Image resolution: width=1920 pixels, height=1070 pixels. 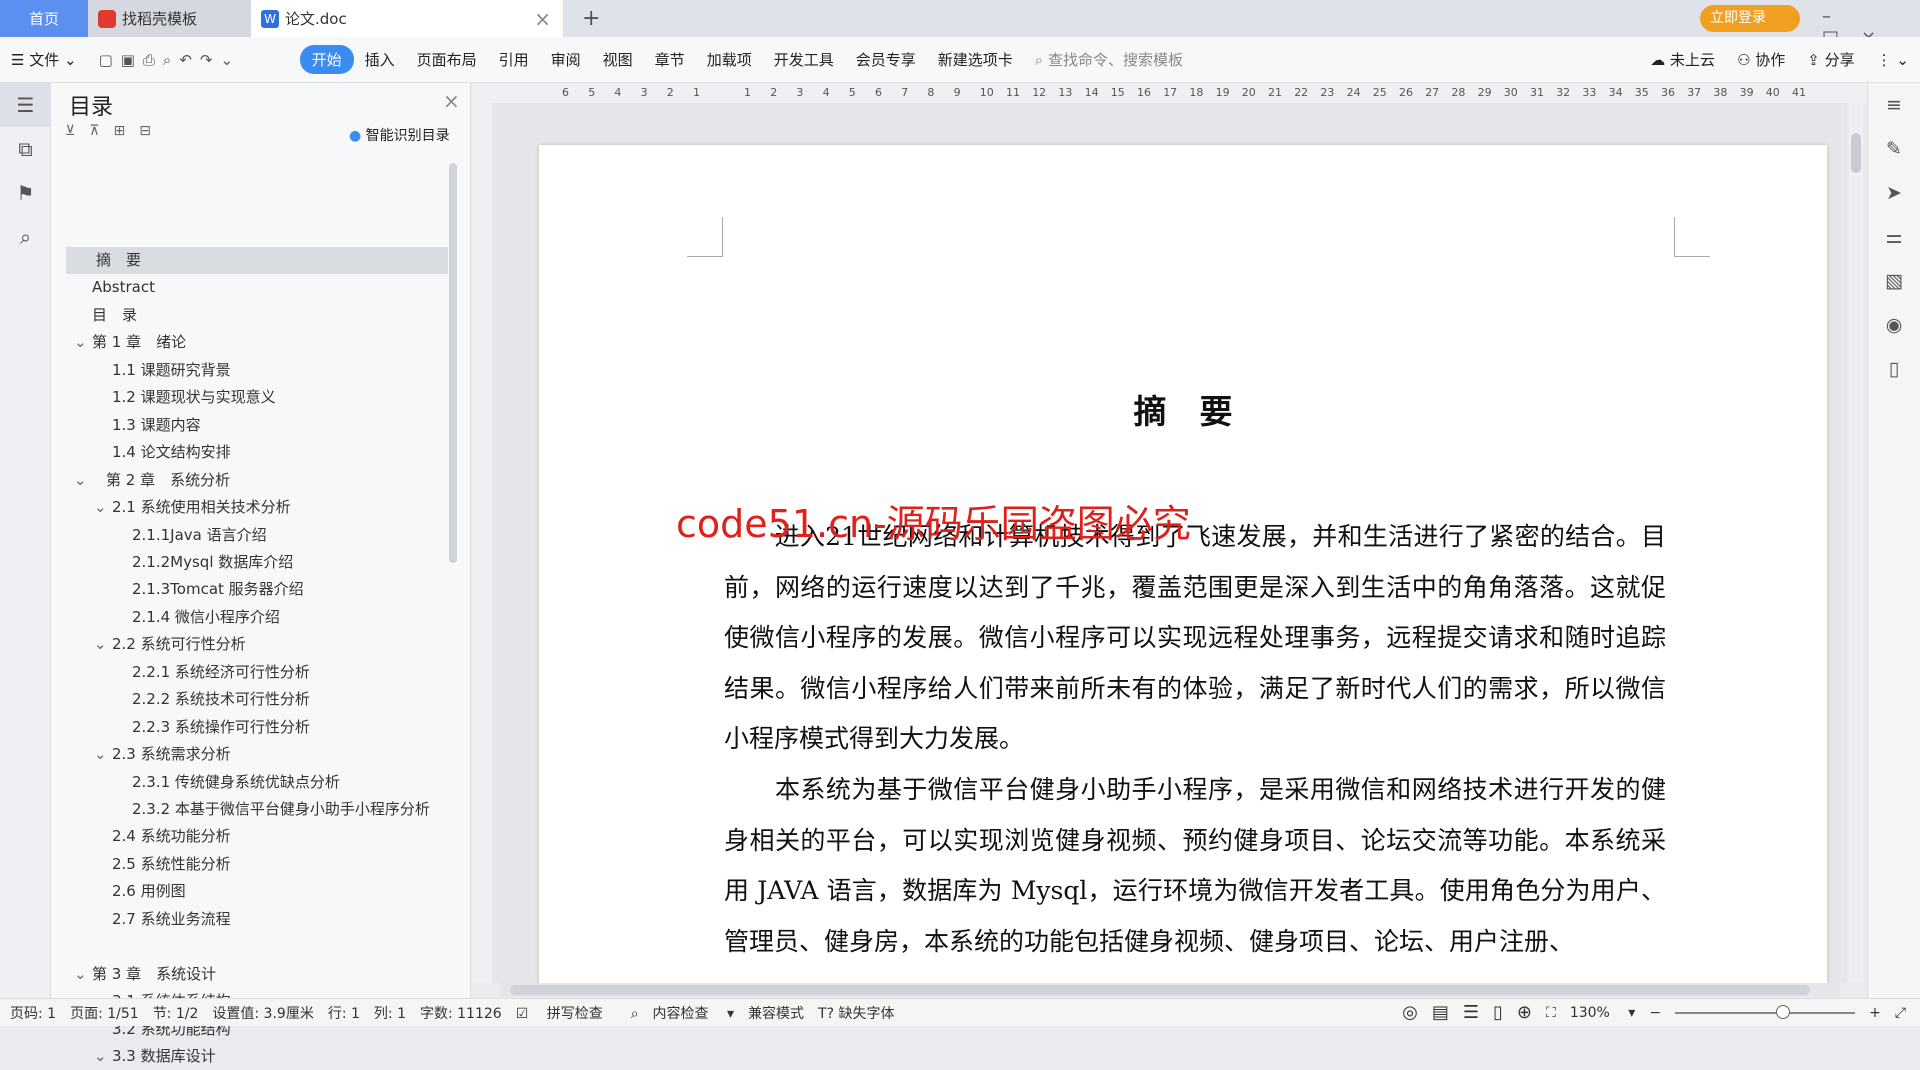 I want to click on image-icon: ▧, so click(x=1894, y=281).